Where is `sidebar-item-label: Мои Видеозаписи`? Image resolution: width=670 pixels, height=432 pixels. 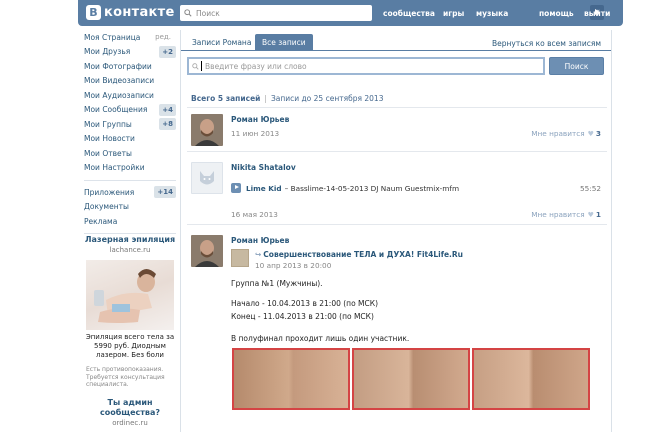
sidebar-item-label: Мои Видеозаписи is located at coordinates (119, 81).